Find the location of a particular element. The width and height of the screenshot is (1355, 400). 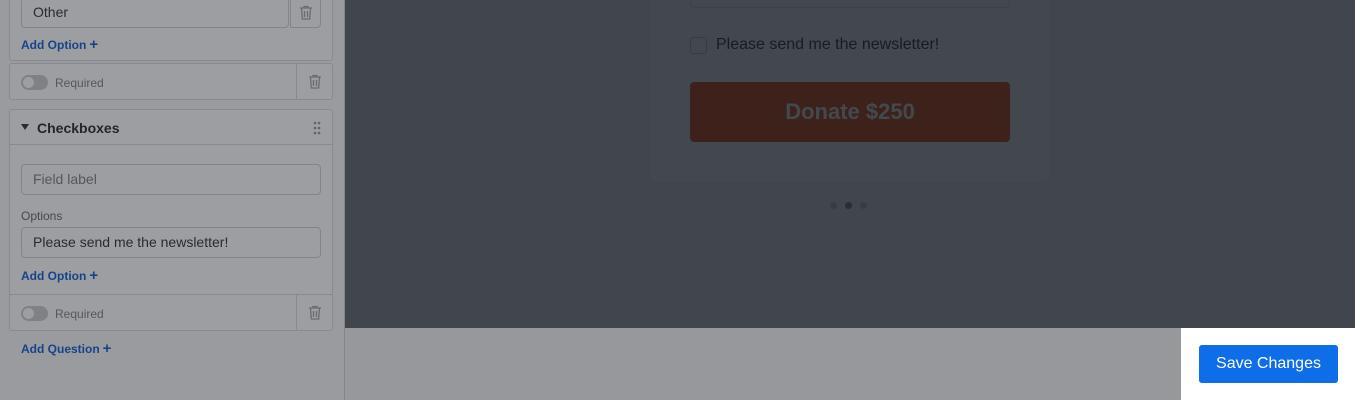

donate-button: Donate $250 is located at coordinates (850, 112).